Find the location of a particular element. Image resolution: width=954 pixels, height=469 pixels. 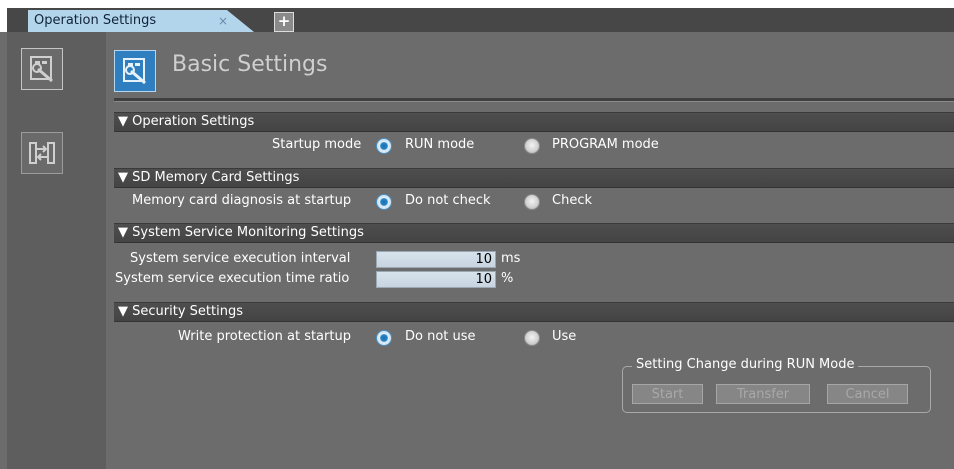

transfer-settings-icon is located at coordinates (42, 153).